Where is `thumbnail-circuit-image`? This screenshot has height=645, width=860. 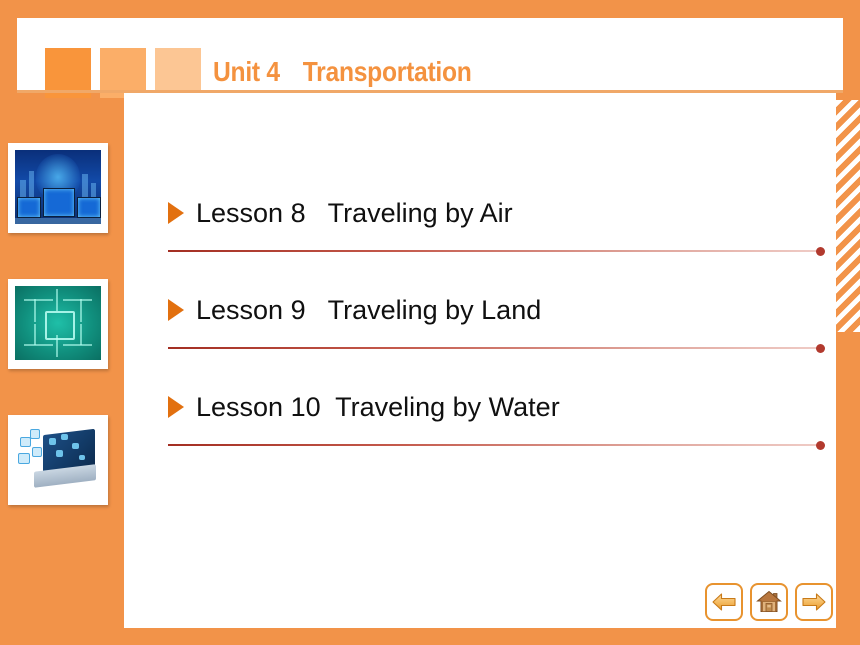
thumbnail-circuit-image is located at coordinates (58, 323).